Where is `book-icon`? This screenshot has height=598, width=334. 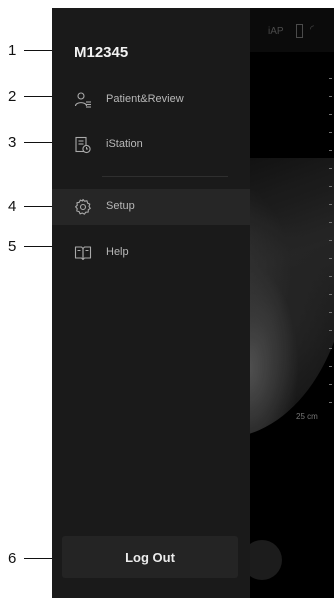
book-icon is located at coordinates (83, 253).